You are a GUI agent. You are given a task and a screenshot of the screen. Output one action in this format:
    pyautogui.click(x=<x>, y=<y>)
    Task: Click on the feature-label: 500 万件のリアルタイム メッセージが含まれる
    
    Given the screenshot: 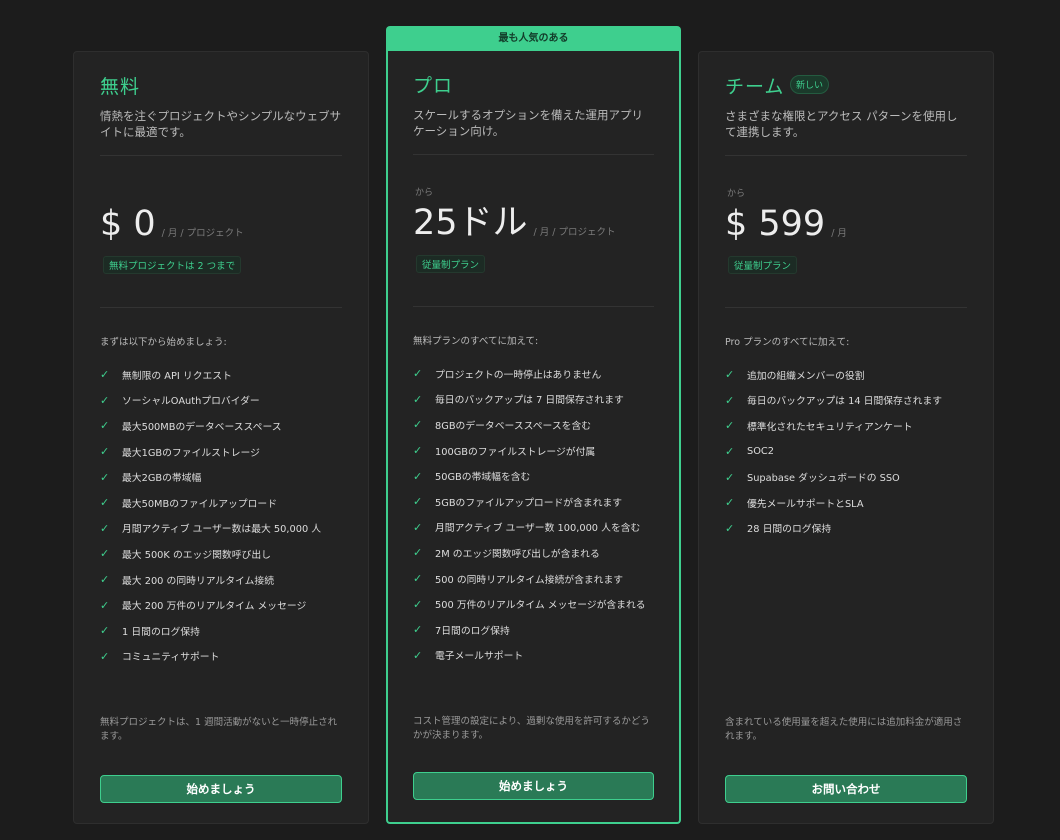 What is the action you would take?
    pyautogui.click(x=540, y=606)
    